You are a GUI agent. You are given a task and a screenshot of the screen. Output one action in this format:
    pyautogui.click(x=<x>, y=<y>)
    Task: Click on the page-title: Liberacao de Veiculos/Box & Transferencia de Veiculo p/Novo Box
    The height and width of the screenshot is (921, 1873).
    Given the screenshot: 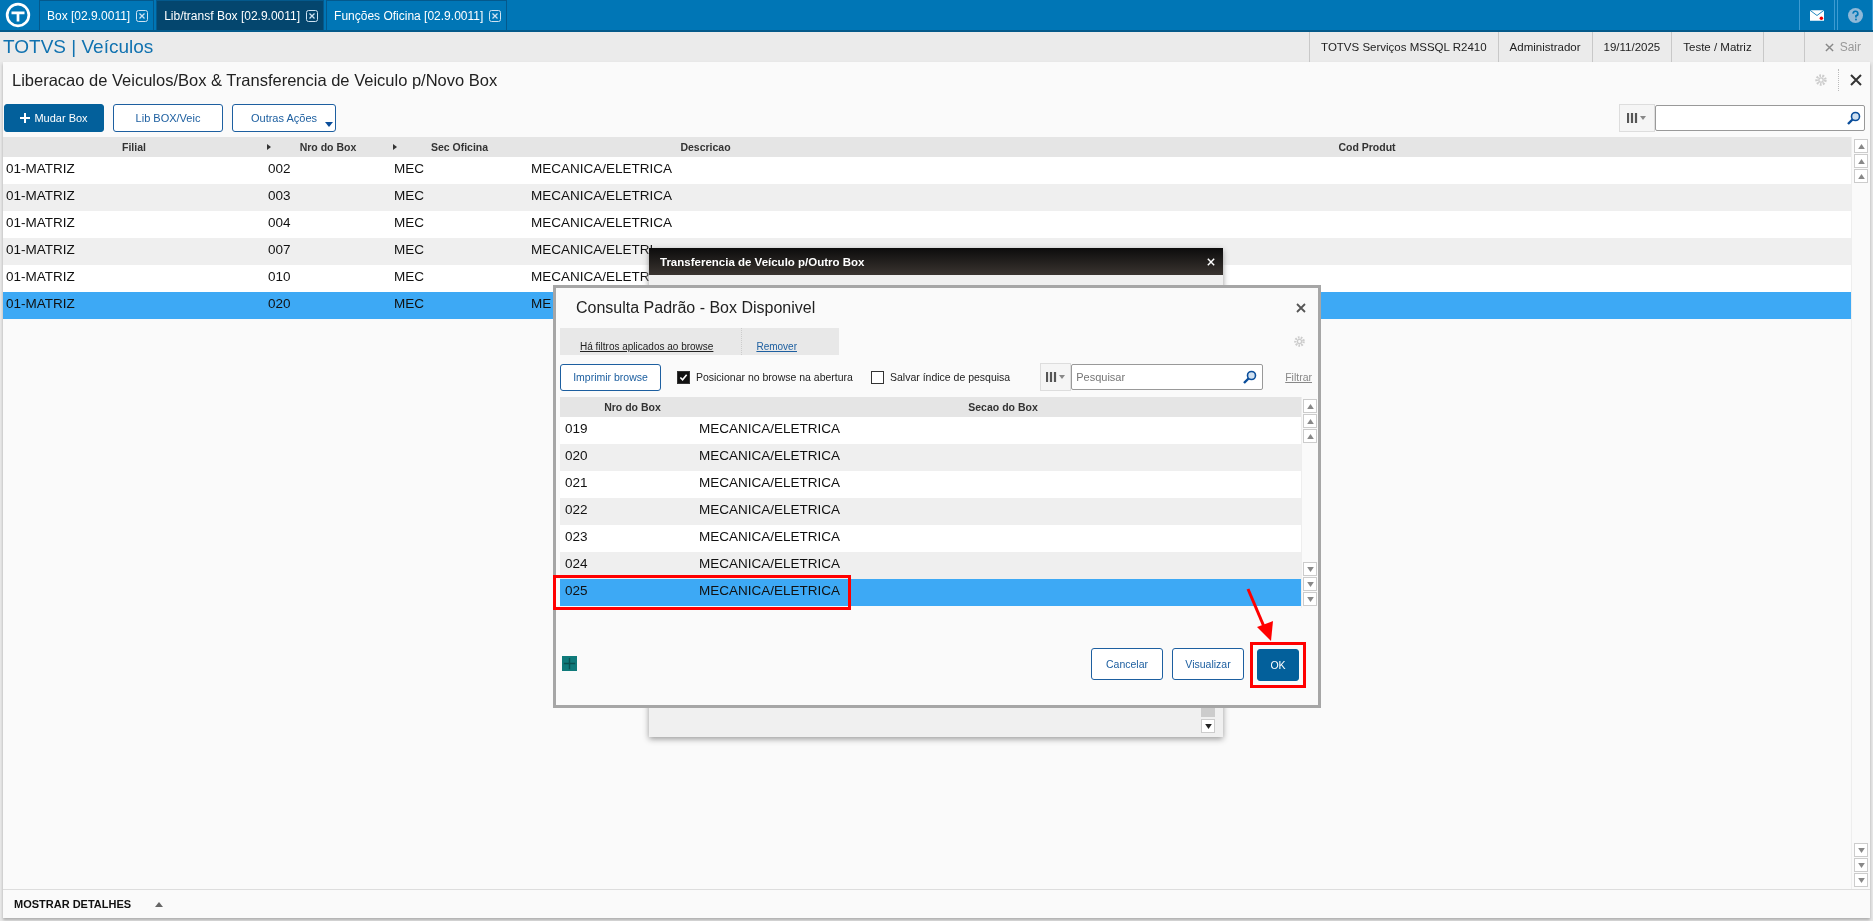 What is the action you would take?
    pyautogui.click(x=255, y=80)
    